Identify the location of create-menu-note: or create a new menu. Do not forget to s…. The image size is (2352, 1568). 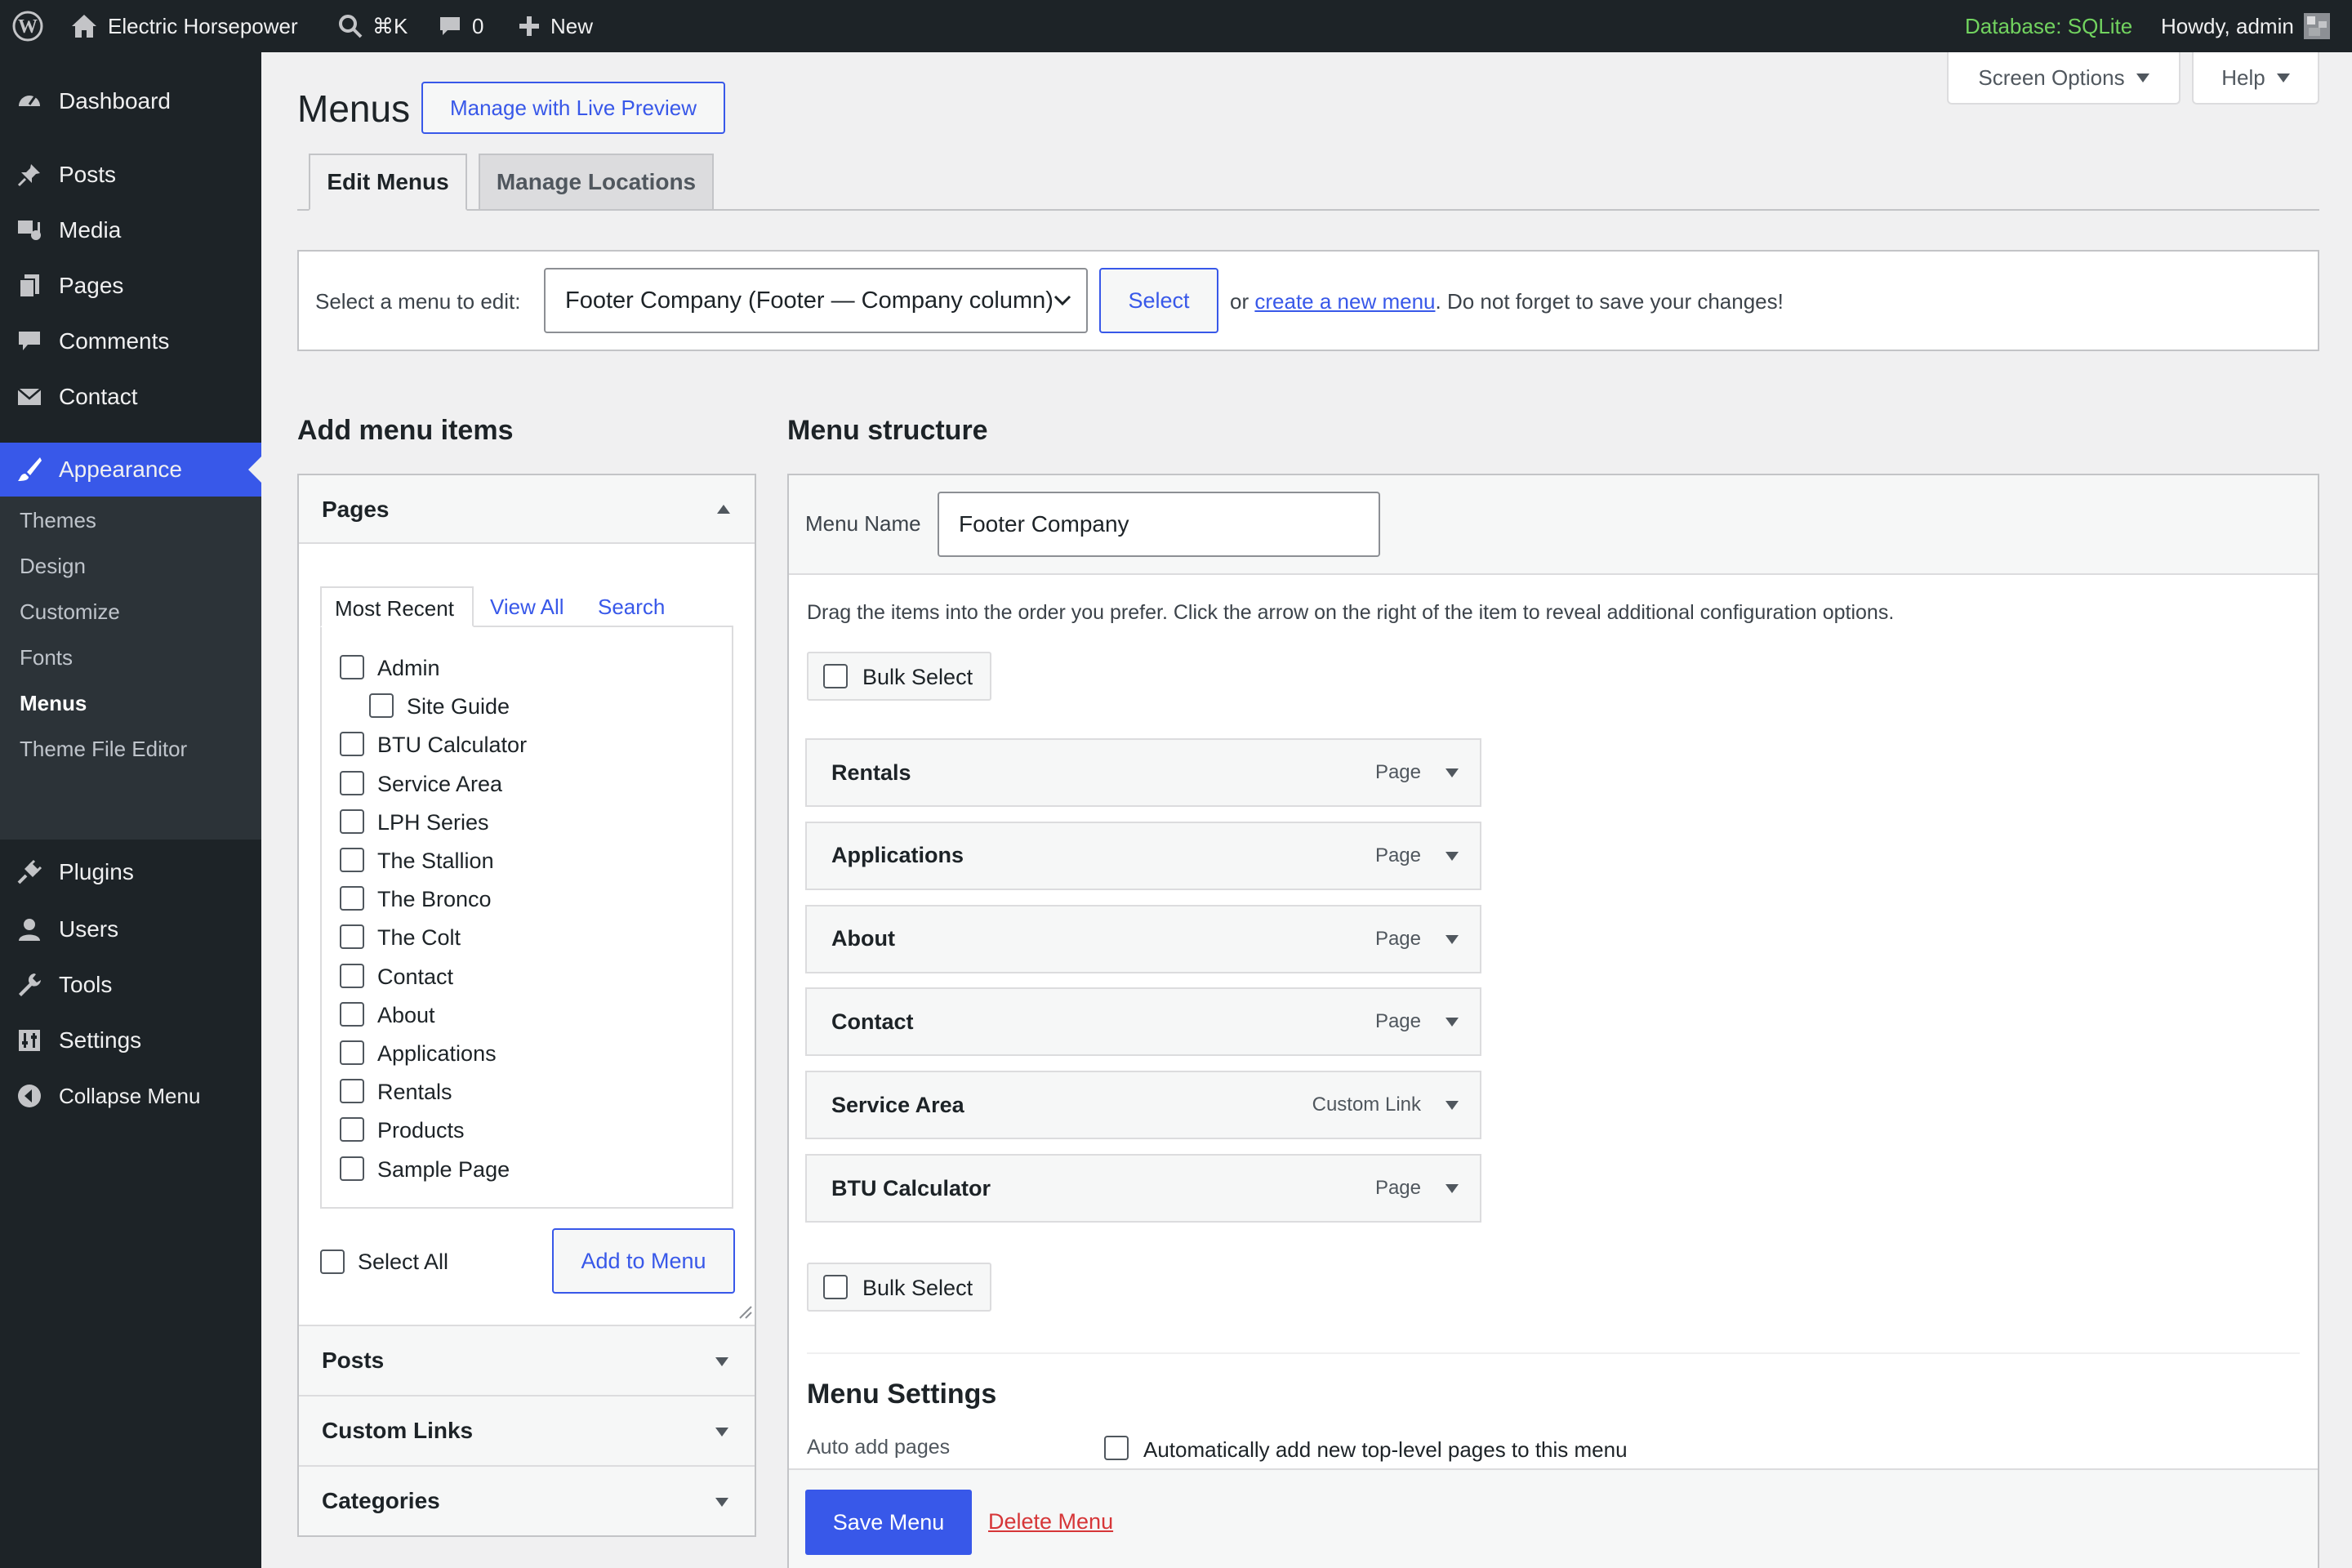
(1507, 301).